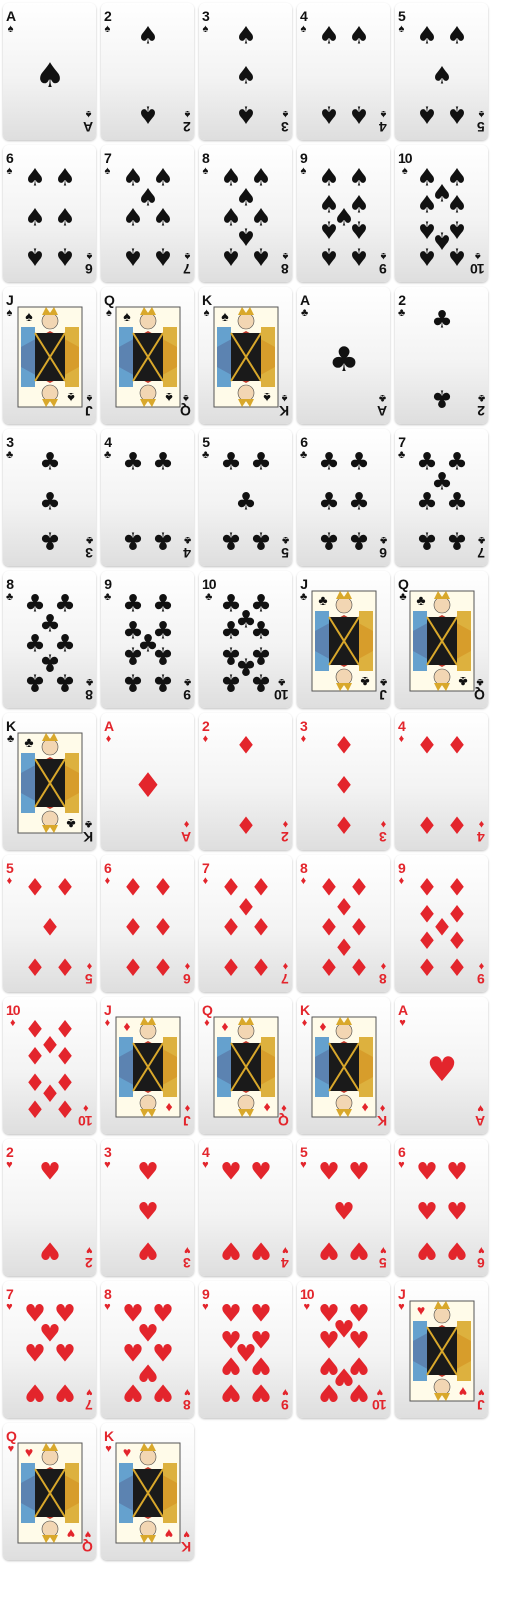 The height and width of the screenshot is (1618, 506). What do you see at coordinates (49, 213) in the screenshot?
I see `card-6-of-spades: ♠ ♠ ♠ ♠ ♠ ♠ 6 ♠ 6 ♠` at bounding box center [49, 213].